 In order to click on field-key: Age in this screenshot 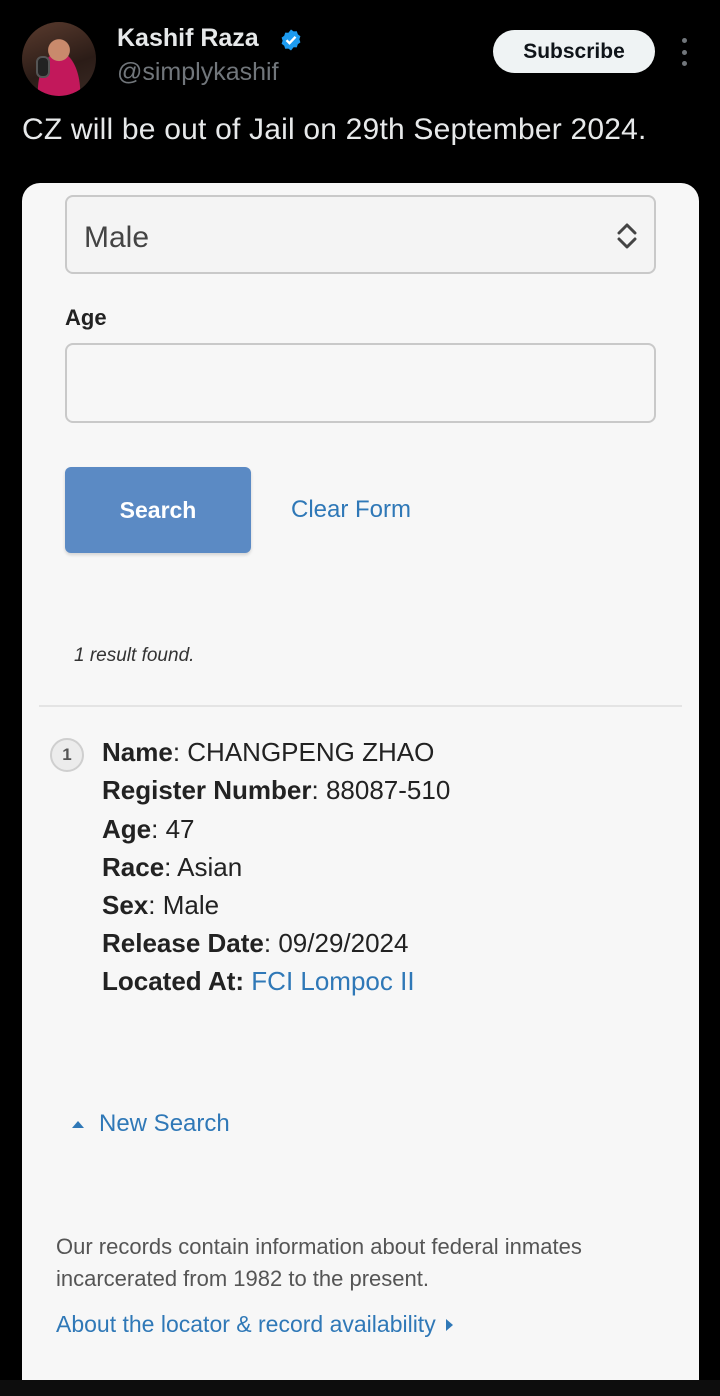, I will do `click(127, 829)`.